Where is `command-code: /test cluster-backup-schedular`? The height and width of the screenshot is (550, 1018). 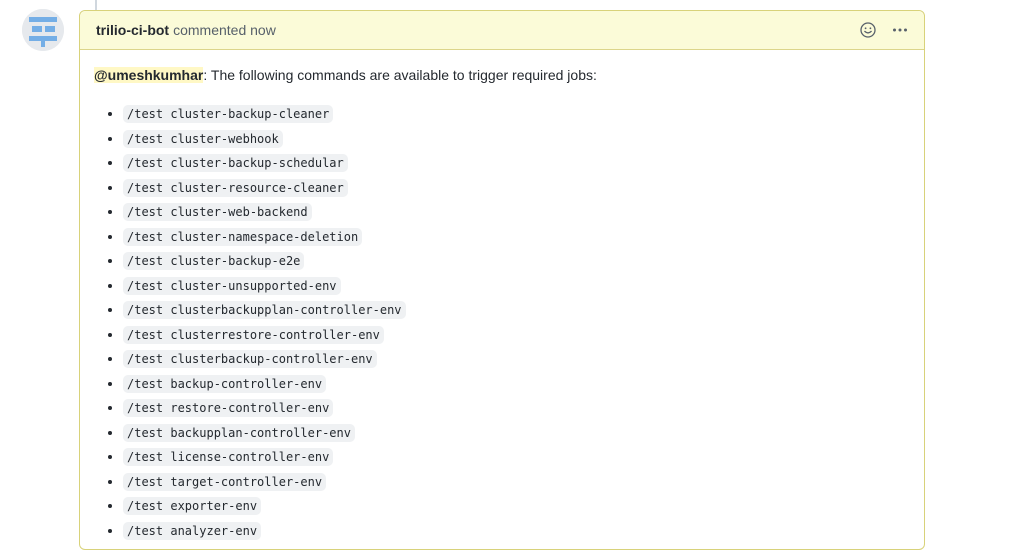
command-code: /test cluster-backup-schedular is located at coordinates (235, 163).